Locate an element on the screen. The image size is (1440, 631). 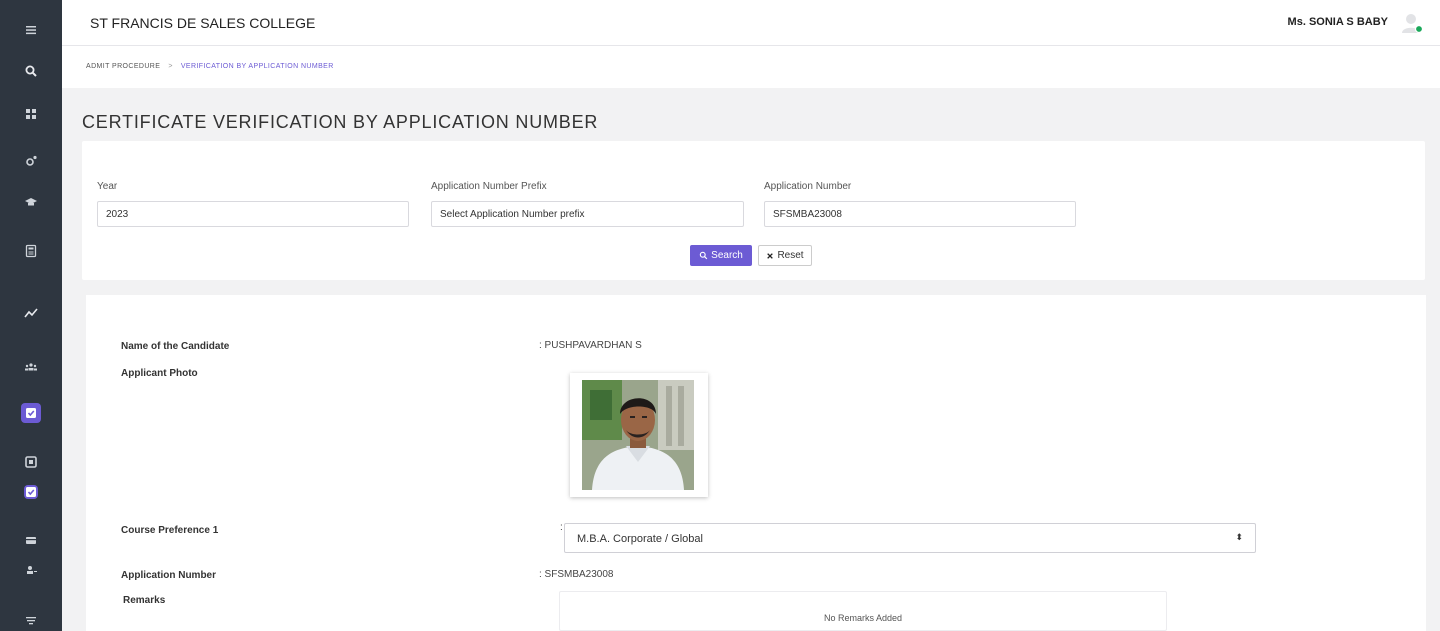
remarks-box: No Remarks Added is located at coordinates (863, 611).